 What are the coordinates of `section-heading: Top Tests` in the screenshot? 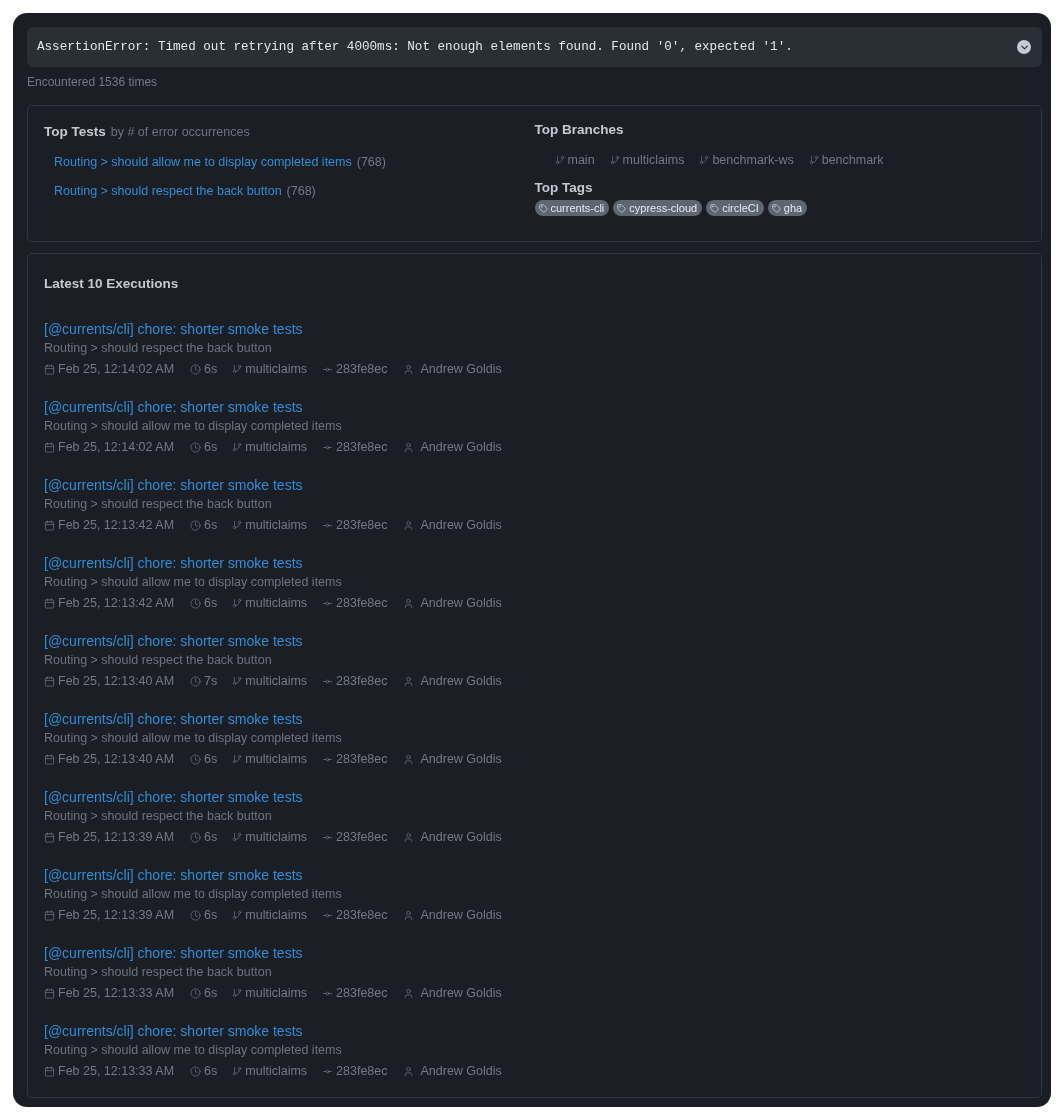 It's located at (75, 131).